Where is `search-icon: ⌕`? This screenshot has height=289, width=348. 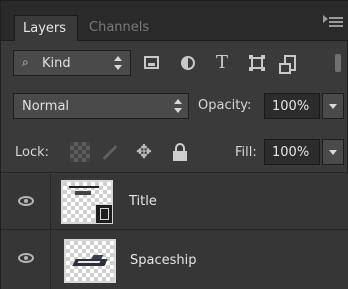
search-icon: ⌕ is located at coordinates (25, 62).